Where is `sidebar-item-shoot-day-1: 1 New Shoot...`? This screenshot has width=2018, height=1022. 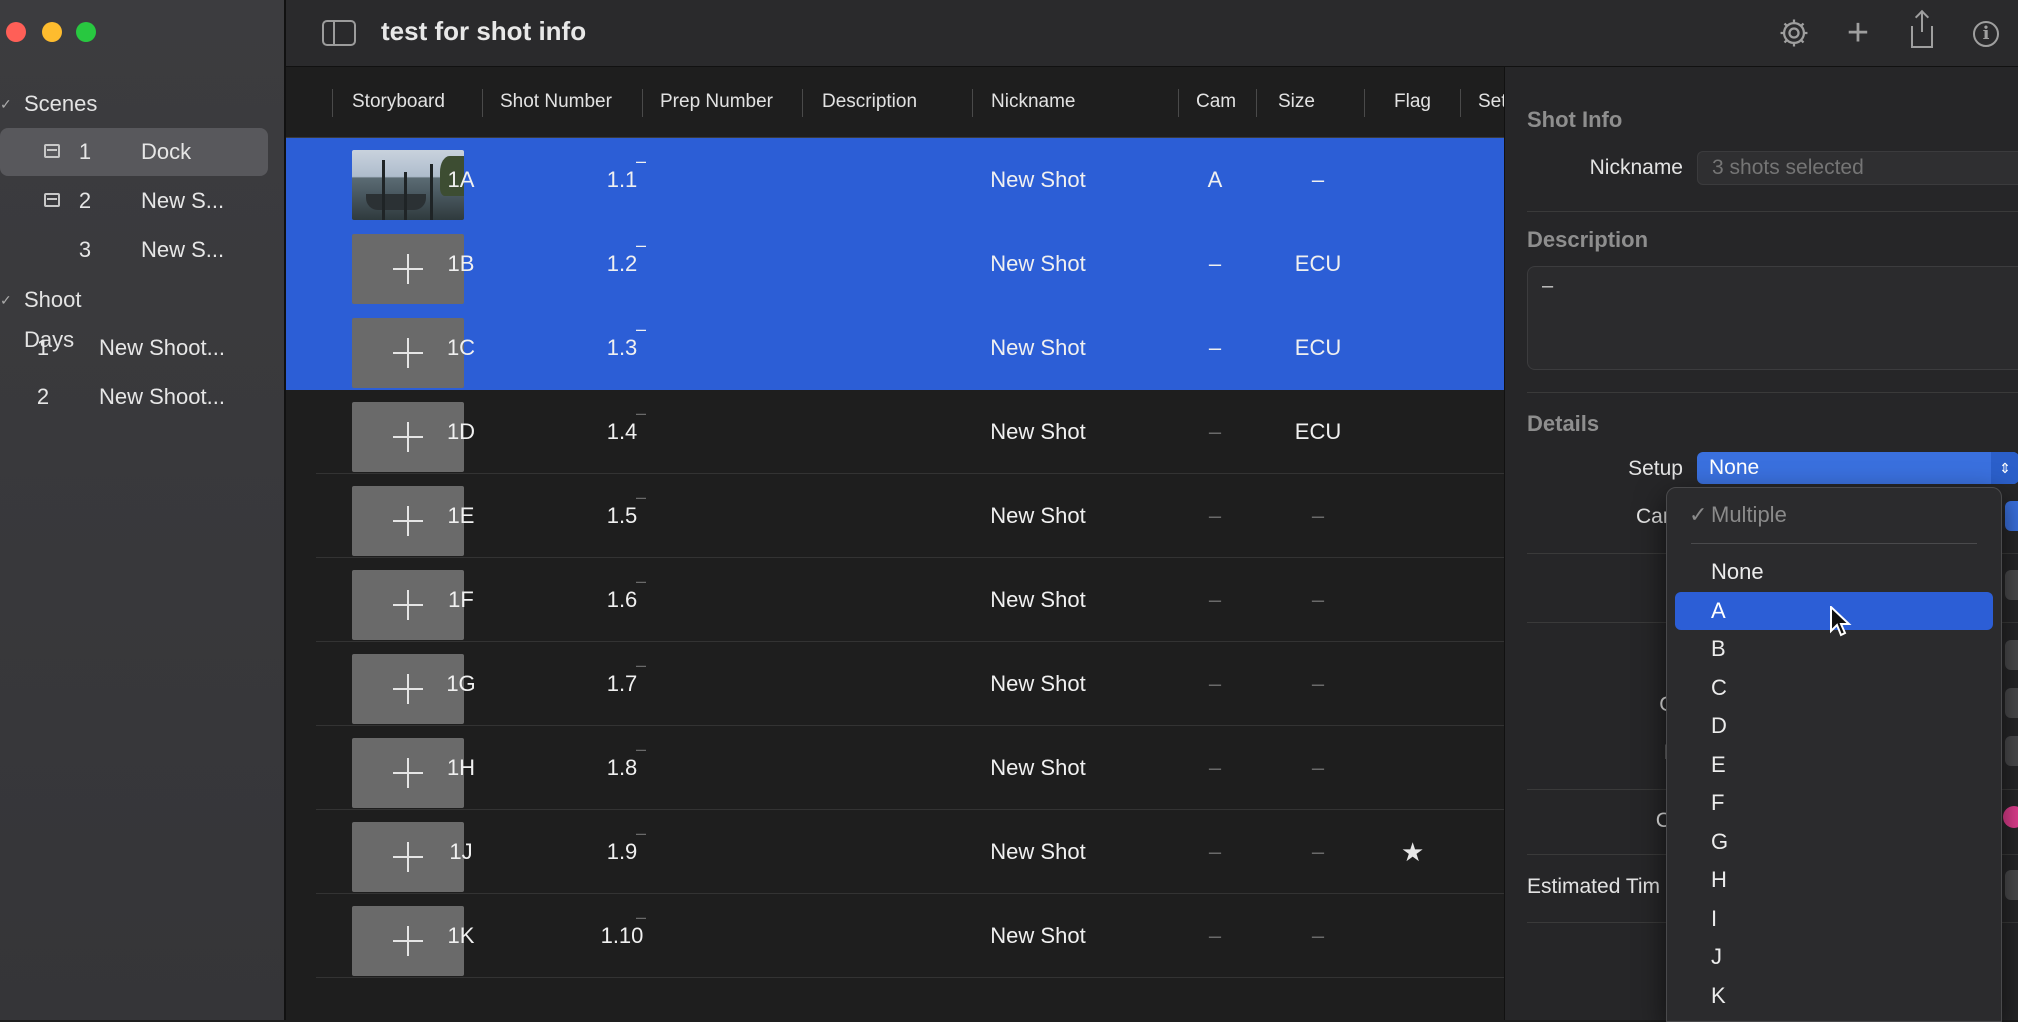
sidebar-item-shoot-day-1: 1 New Shoot... is located at coordinates (134, 348).